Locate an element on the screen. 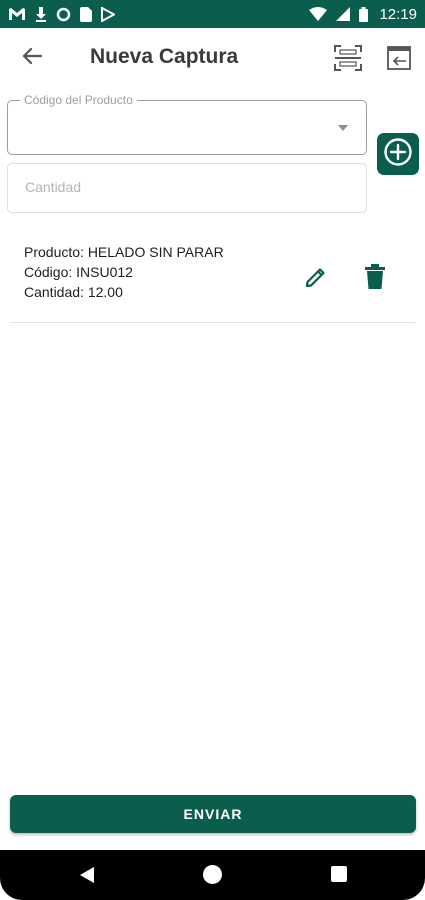 This screenshot has height=900, width=425. download-icon is located at coordinates (41, 14).